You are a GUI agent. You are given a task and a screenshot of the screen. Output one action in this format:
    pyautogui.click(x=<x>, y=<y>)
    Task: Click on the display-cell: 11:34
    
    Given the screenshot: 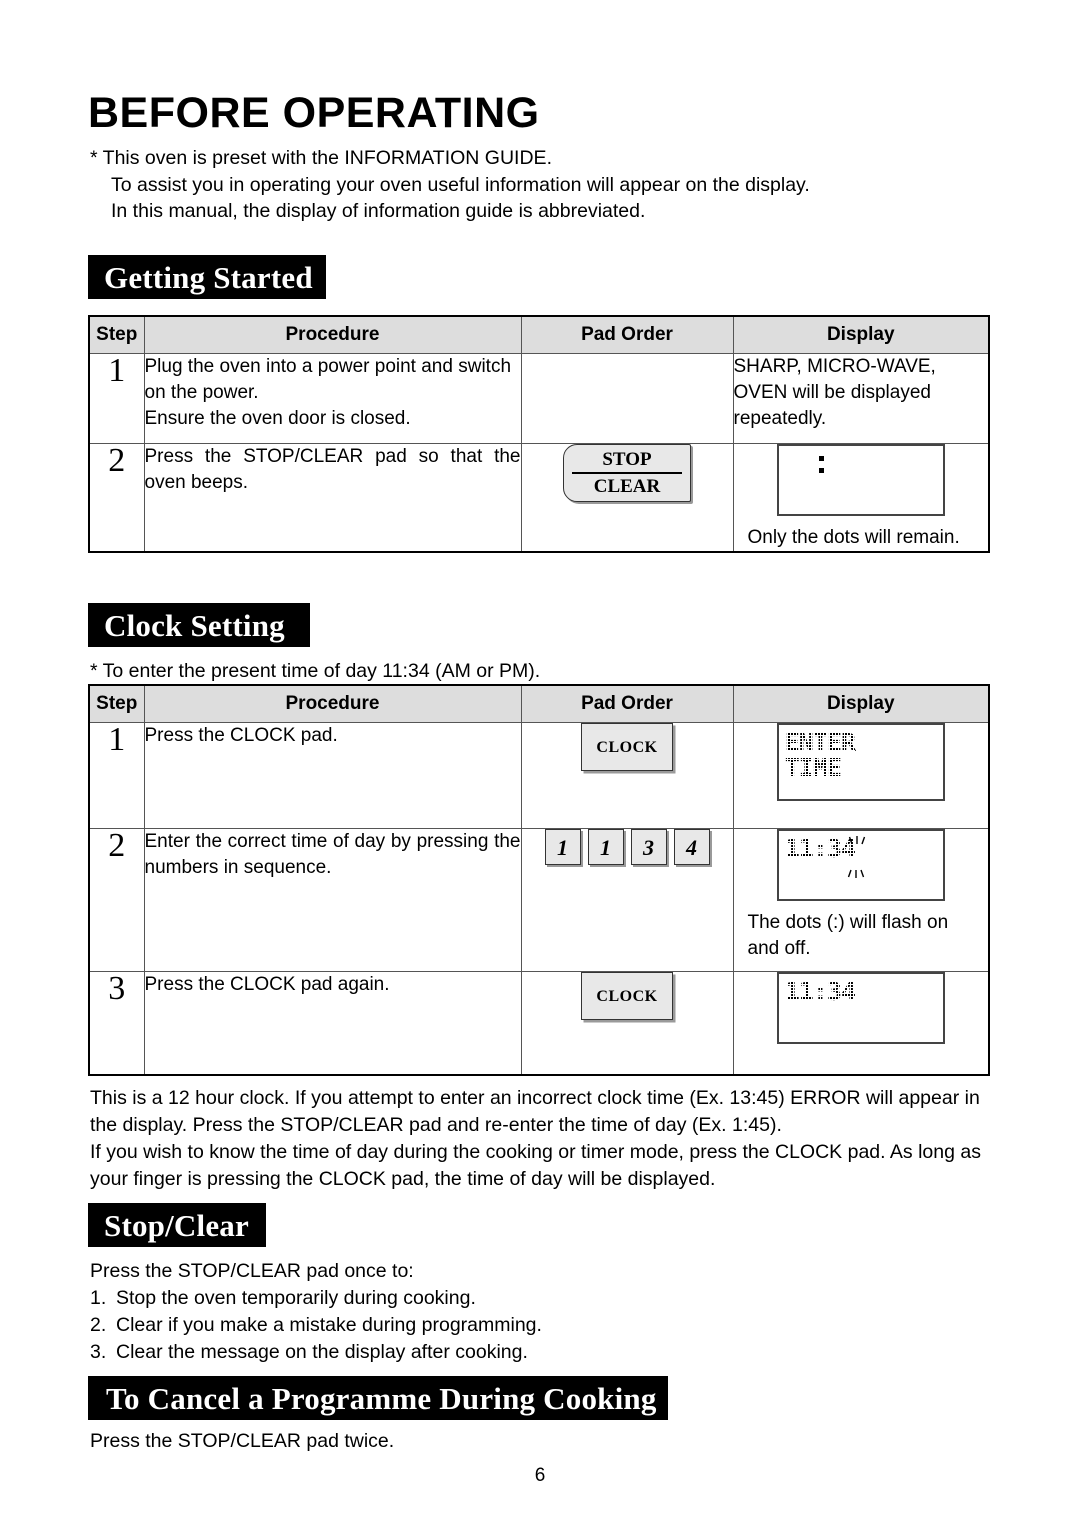 What is the action you would take?
    pyautogui.click(x=861, y=1023)
    